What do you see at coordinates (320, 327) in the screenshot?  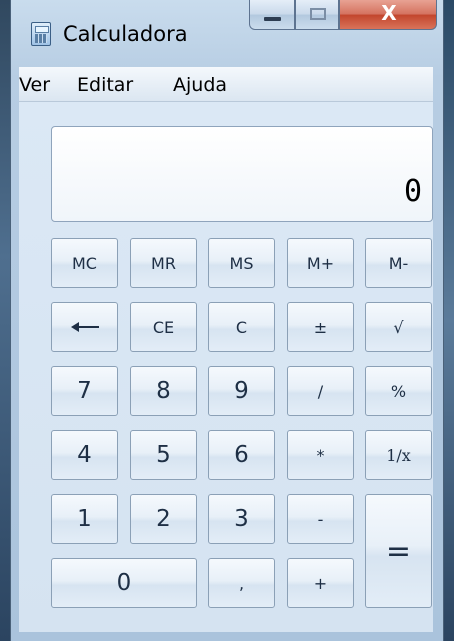 I see `negate-button: ±` at bounding box center [320, 327].